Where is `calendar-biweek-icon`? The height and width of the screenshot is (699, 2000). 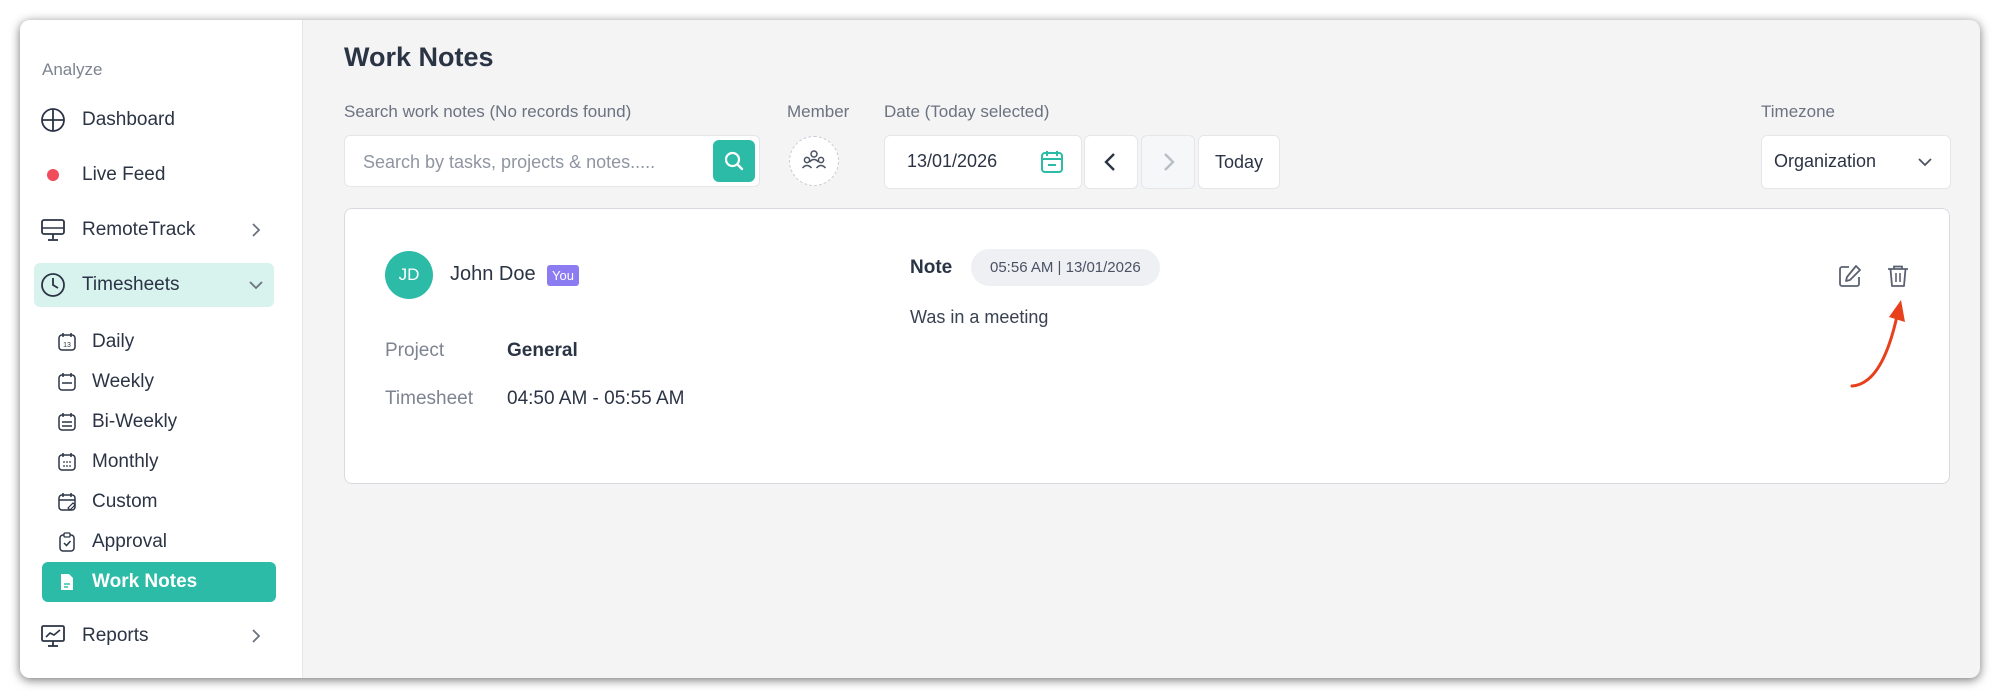
calendar-biweek-icon is located at coordinates (67, 422).